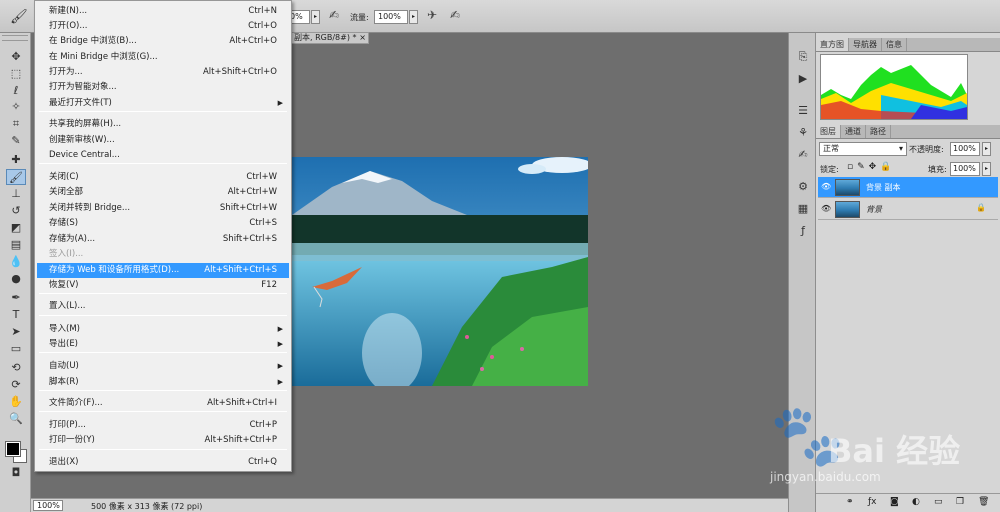 This screenshot has width=1000, height=512. What do you see at coordinates (163, 41) in the screenshot?
I see `menu-item: 在 Bridge 中浏览(B)... Alt+Ctrl+O` at bounding box center [163, 41].